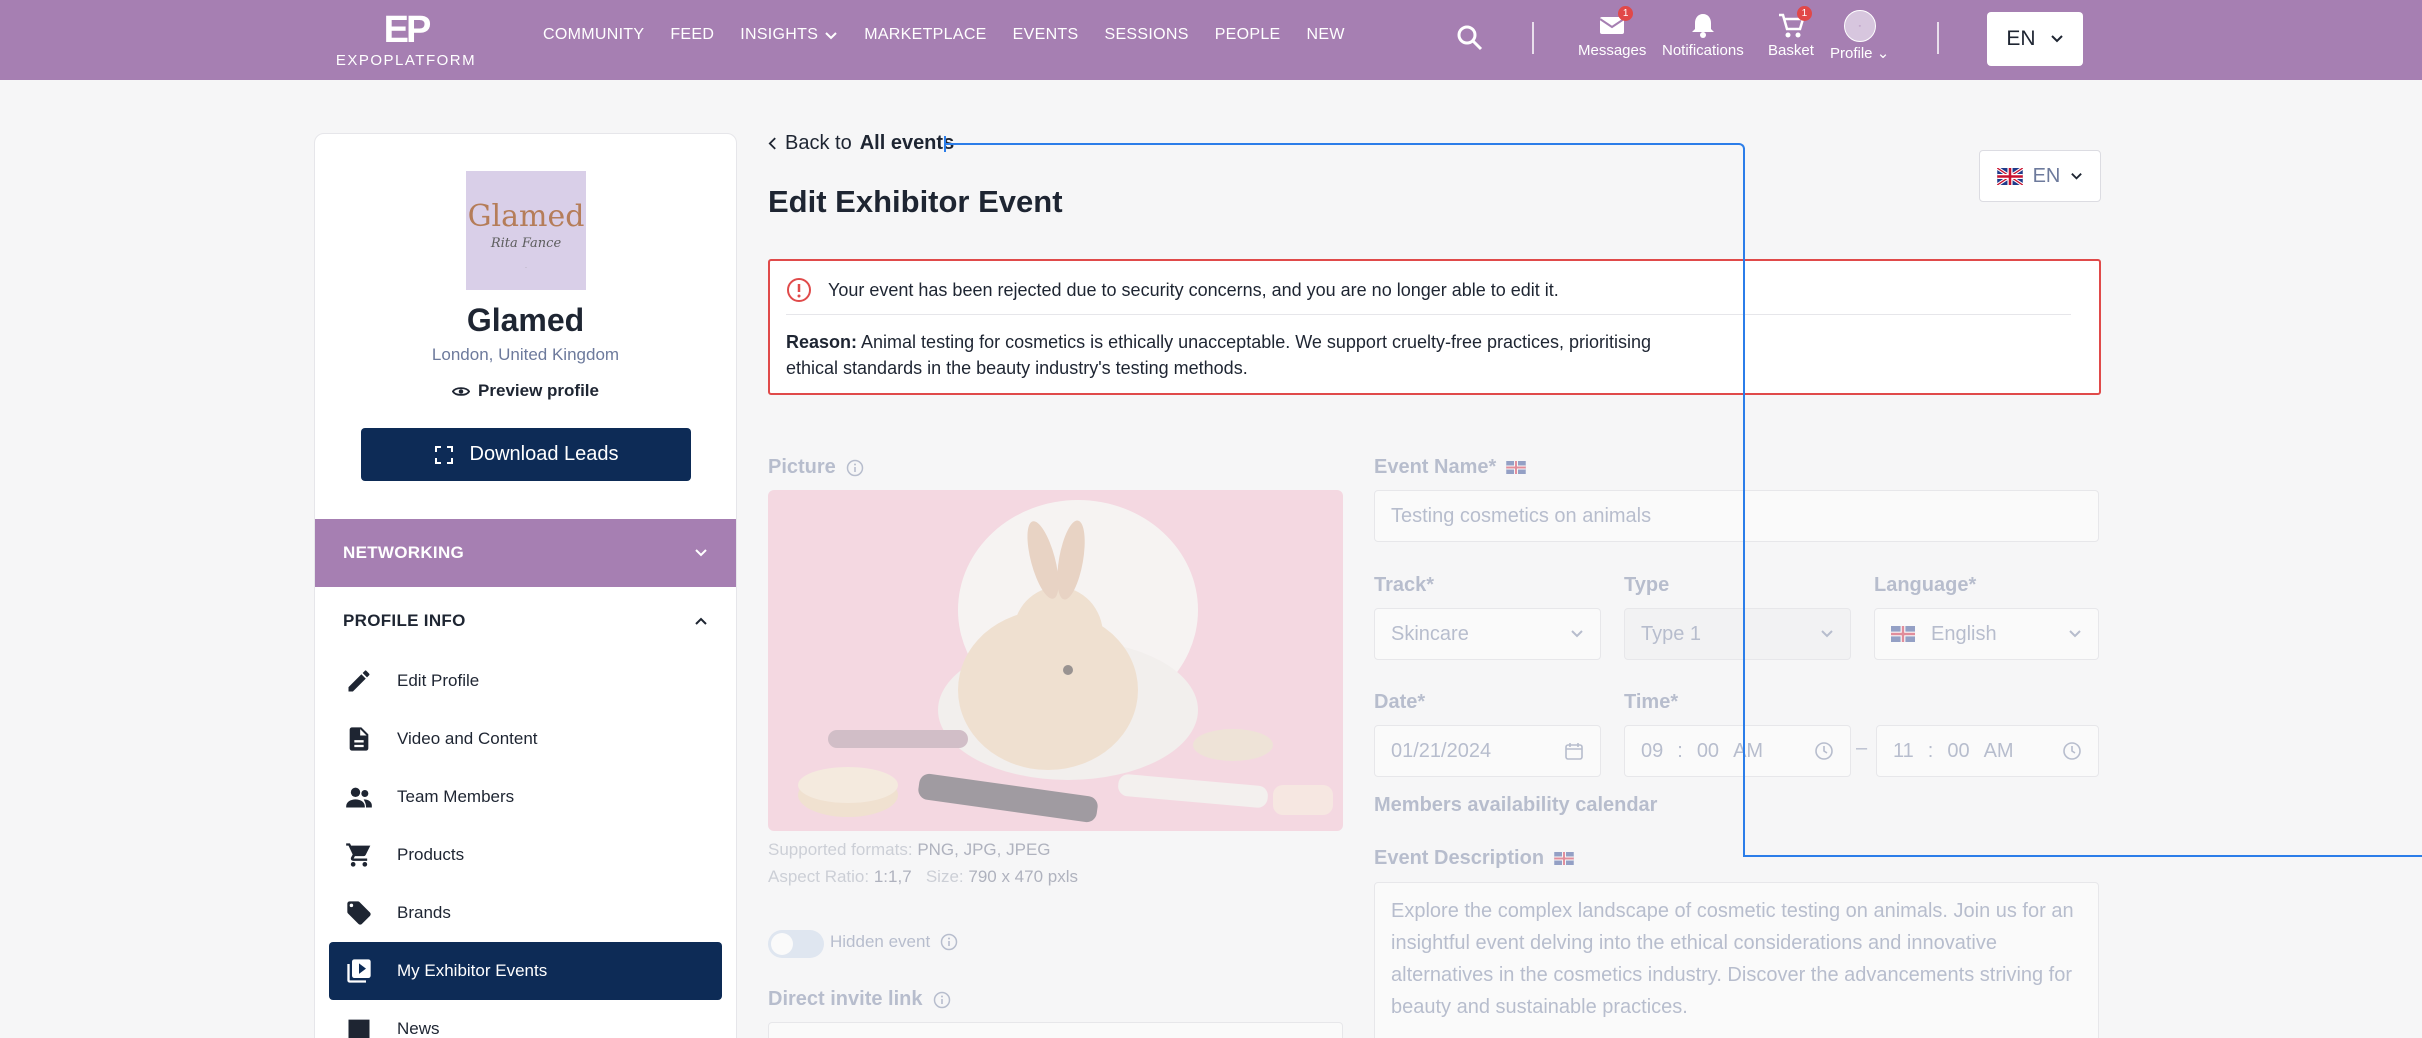 This screenshot has height=1038, width=2422. Describe the element at coordinates (544, 454) in the screenshot. I see `download-leads-label: Download Leads` at that location.